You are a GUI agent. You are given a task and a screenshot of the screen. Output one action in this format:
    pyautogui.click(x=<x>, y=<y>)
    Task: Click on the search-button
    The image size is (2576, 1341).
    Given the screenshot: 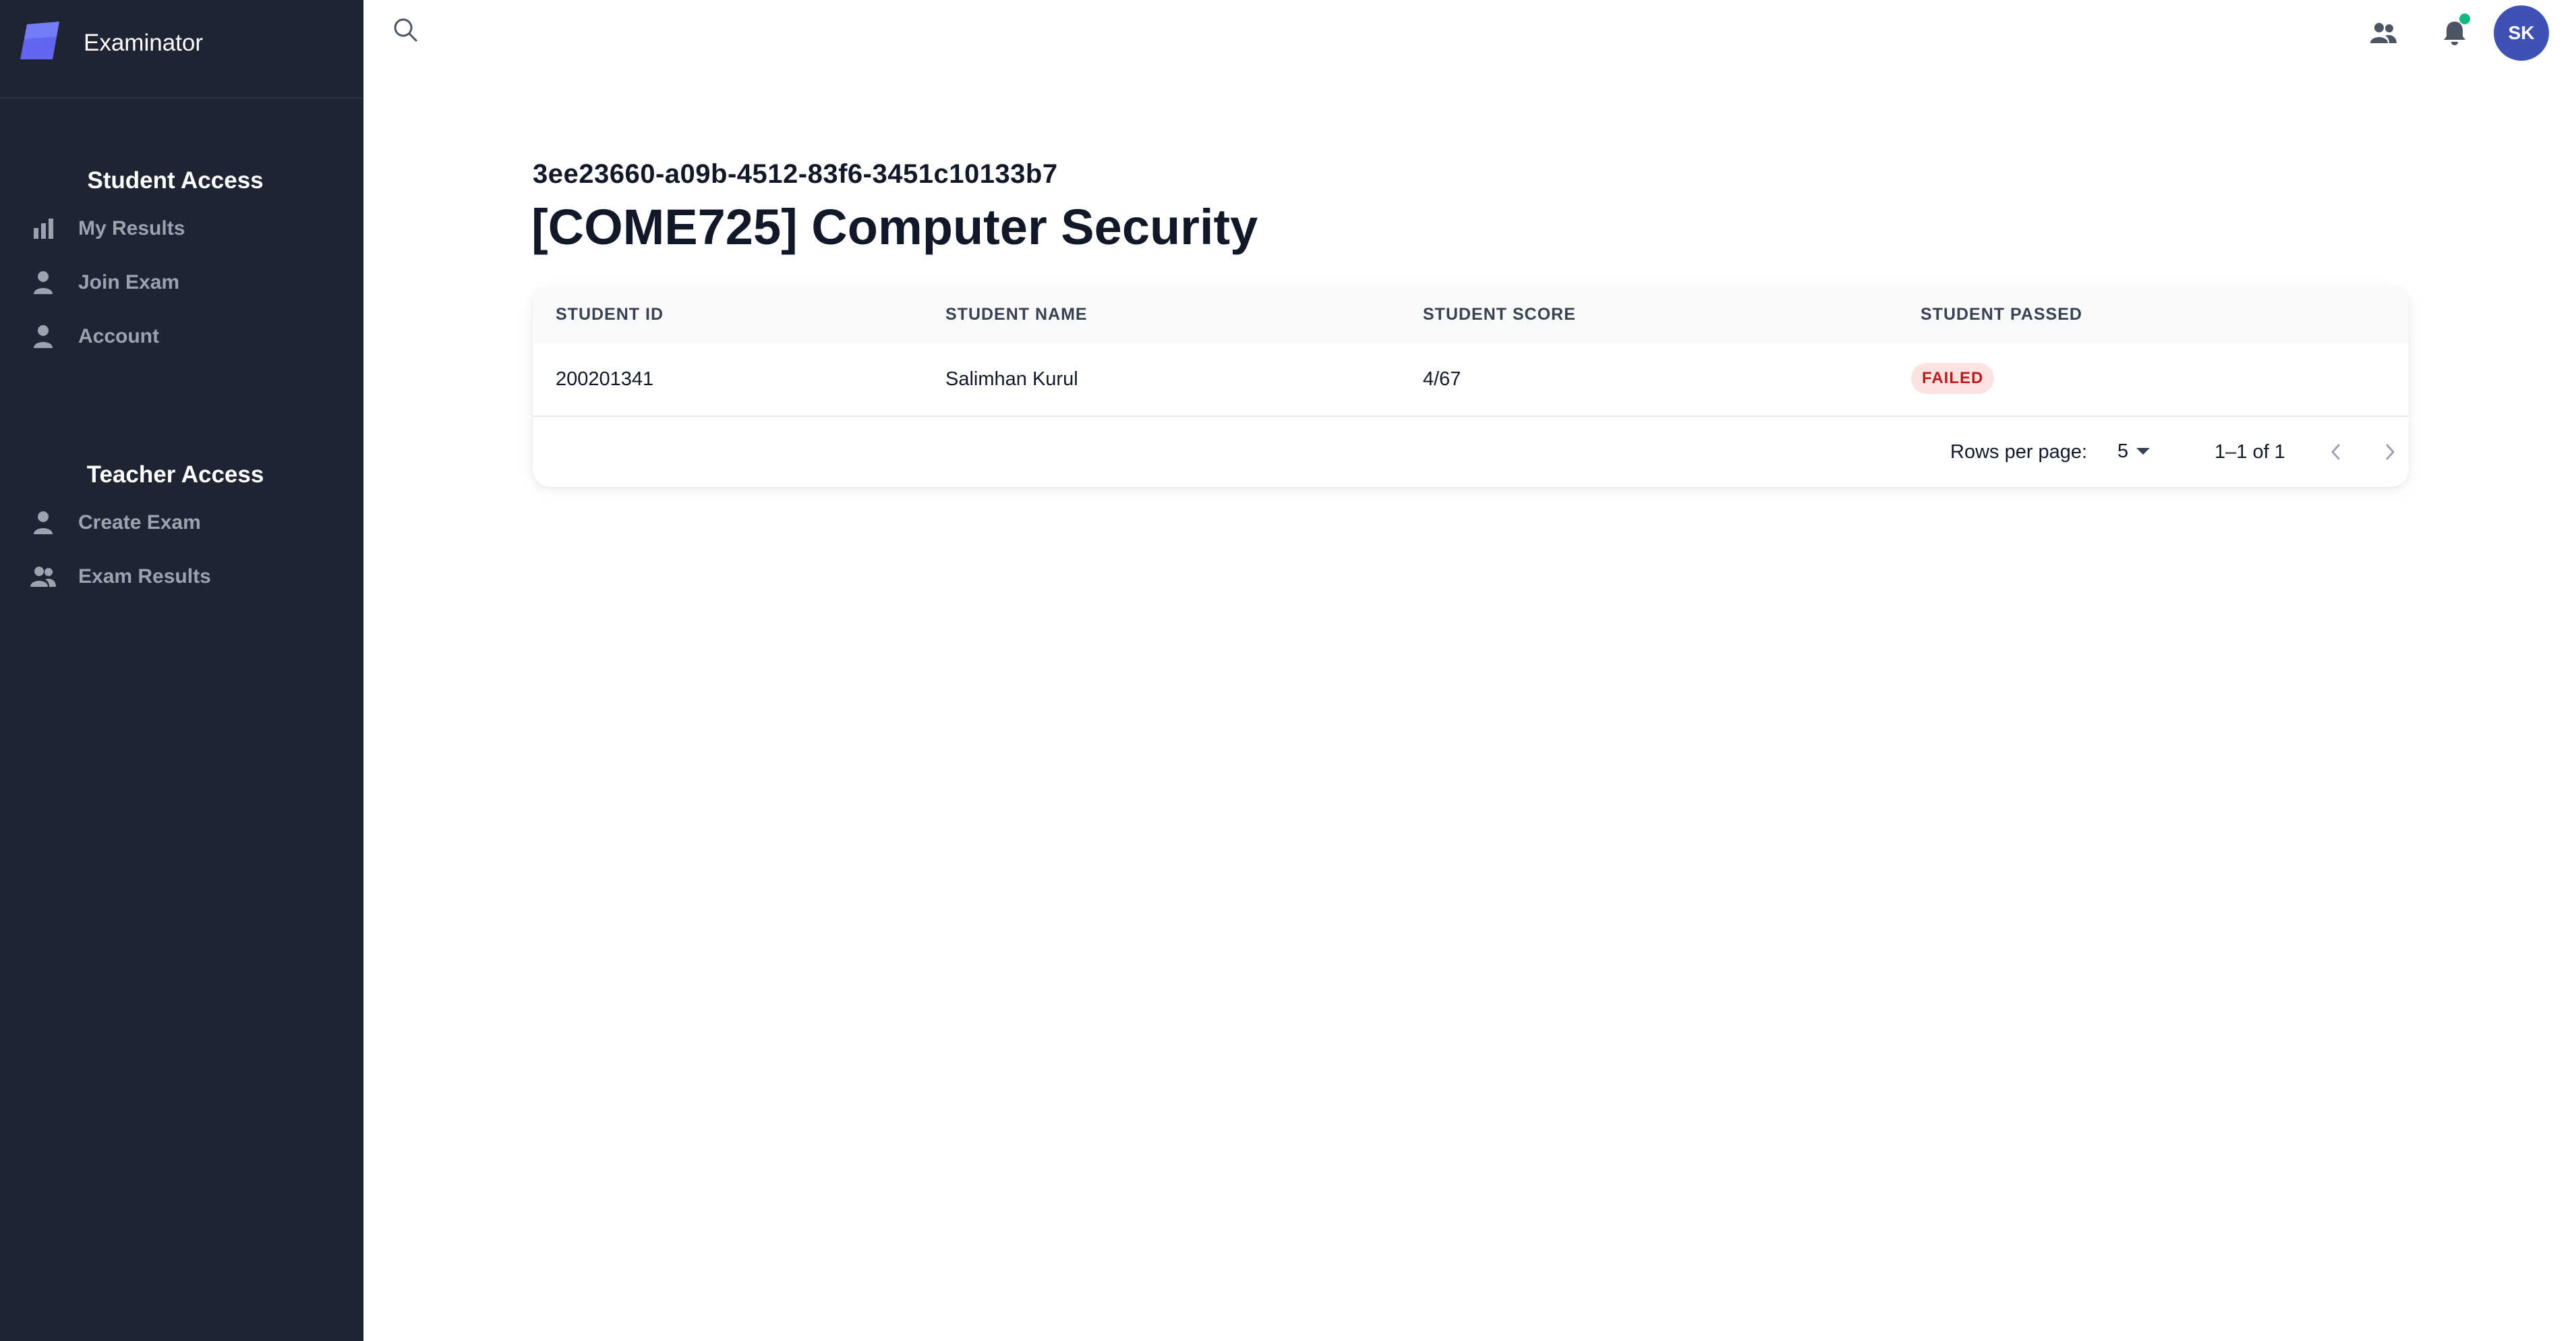 What is the action you would take?
    pyautogui.click(x=409, y=33)
    